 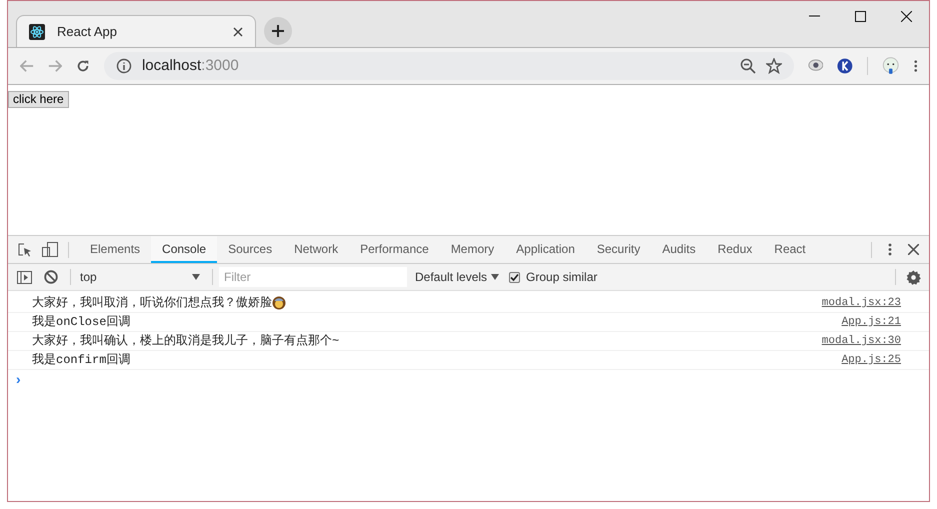 I want to click on new-tab-button, so click(x=278, y=31).